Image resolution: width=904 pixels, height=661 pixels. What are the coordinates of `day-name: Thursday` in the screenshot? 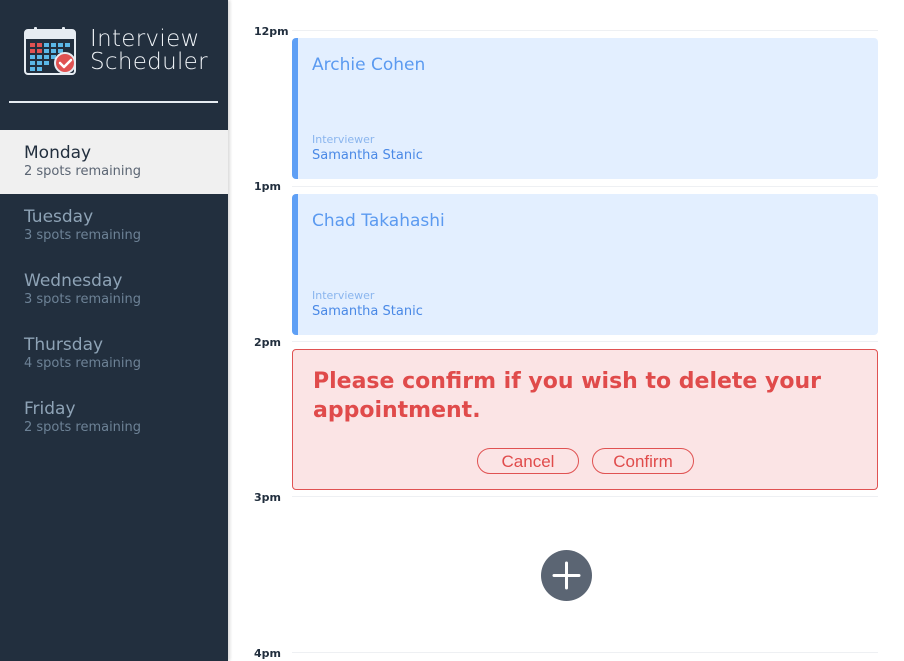 It's located at (64, 345).